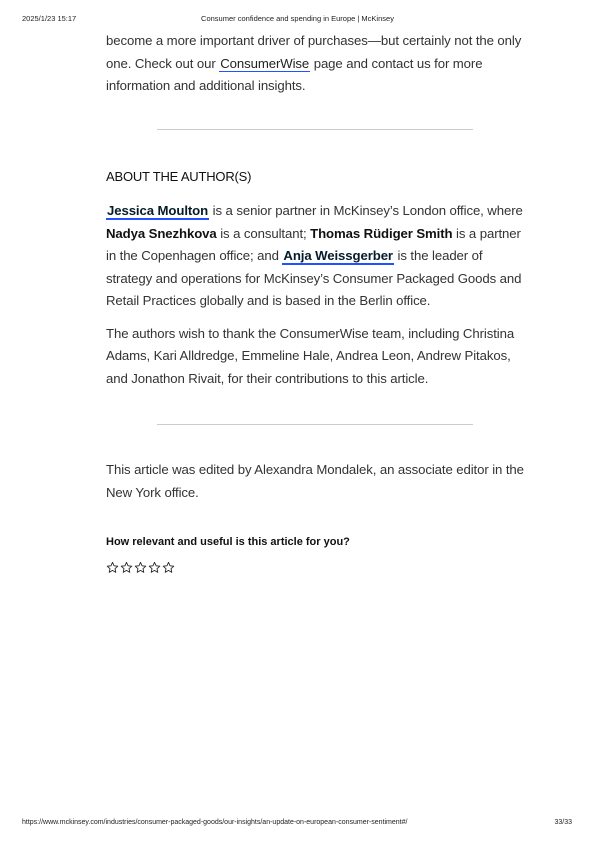 Image resolution: width=595 pixels, height=842 pixels. Describe the element at coordinates (563, 822) in the screenshot. I see `page-number: 33/33` at that location.